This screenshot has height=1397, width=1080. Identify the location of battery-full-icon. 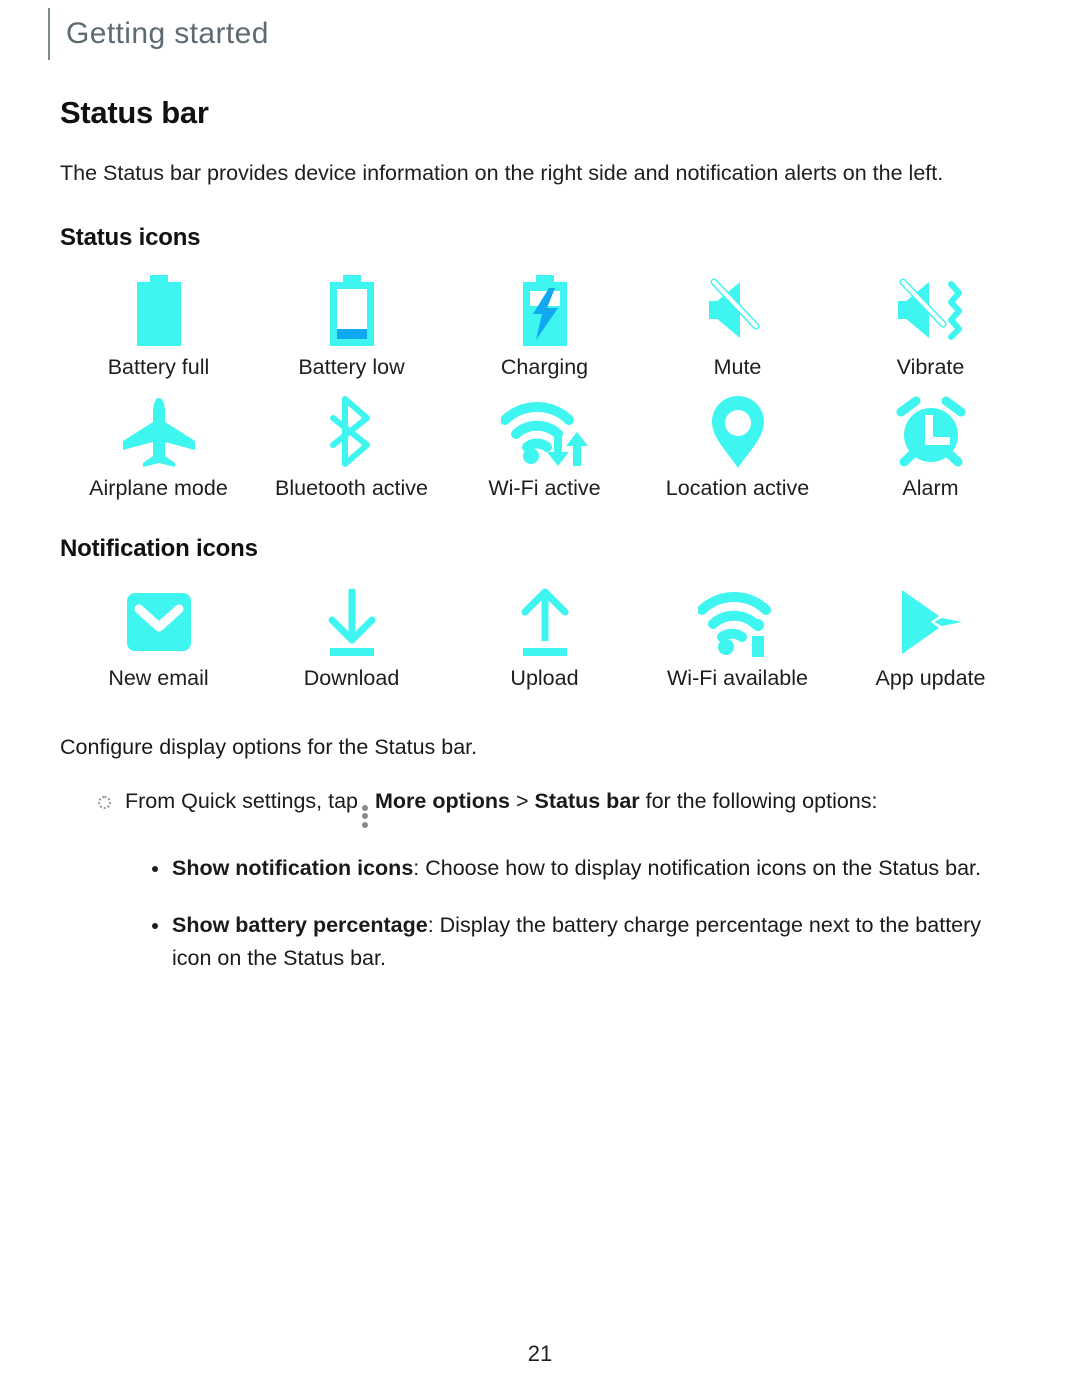
(159, 311).